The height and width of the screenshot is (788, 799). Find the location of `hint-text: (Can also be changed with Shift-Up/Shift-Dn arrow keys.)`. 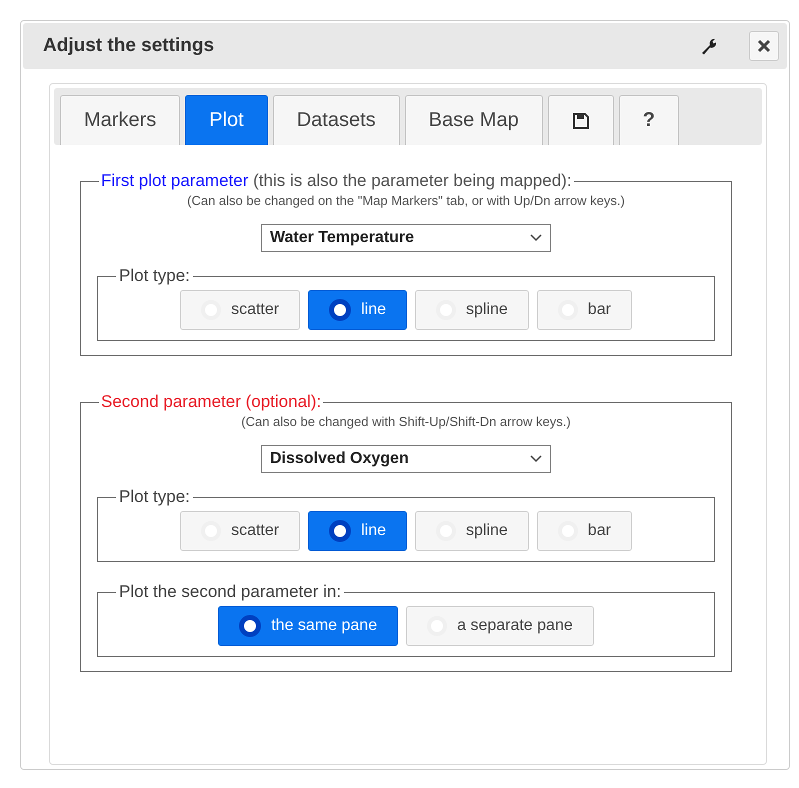

hint-text: (Can also be changed with Shift-Up/Shift-Dn arrow keys.) is located at coordinates (406, 421).